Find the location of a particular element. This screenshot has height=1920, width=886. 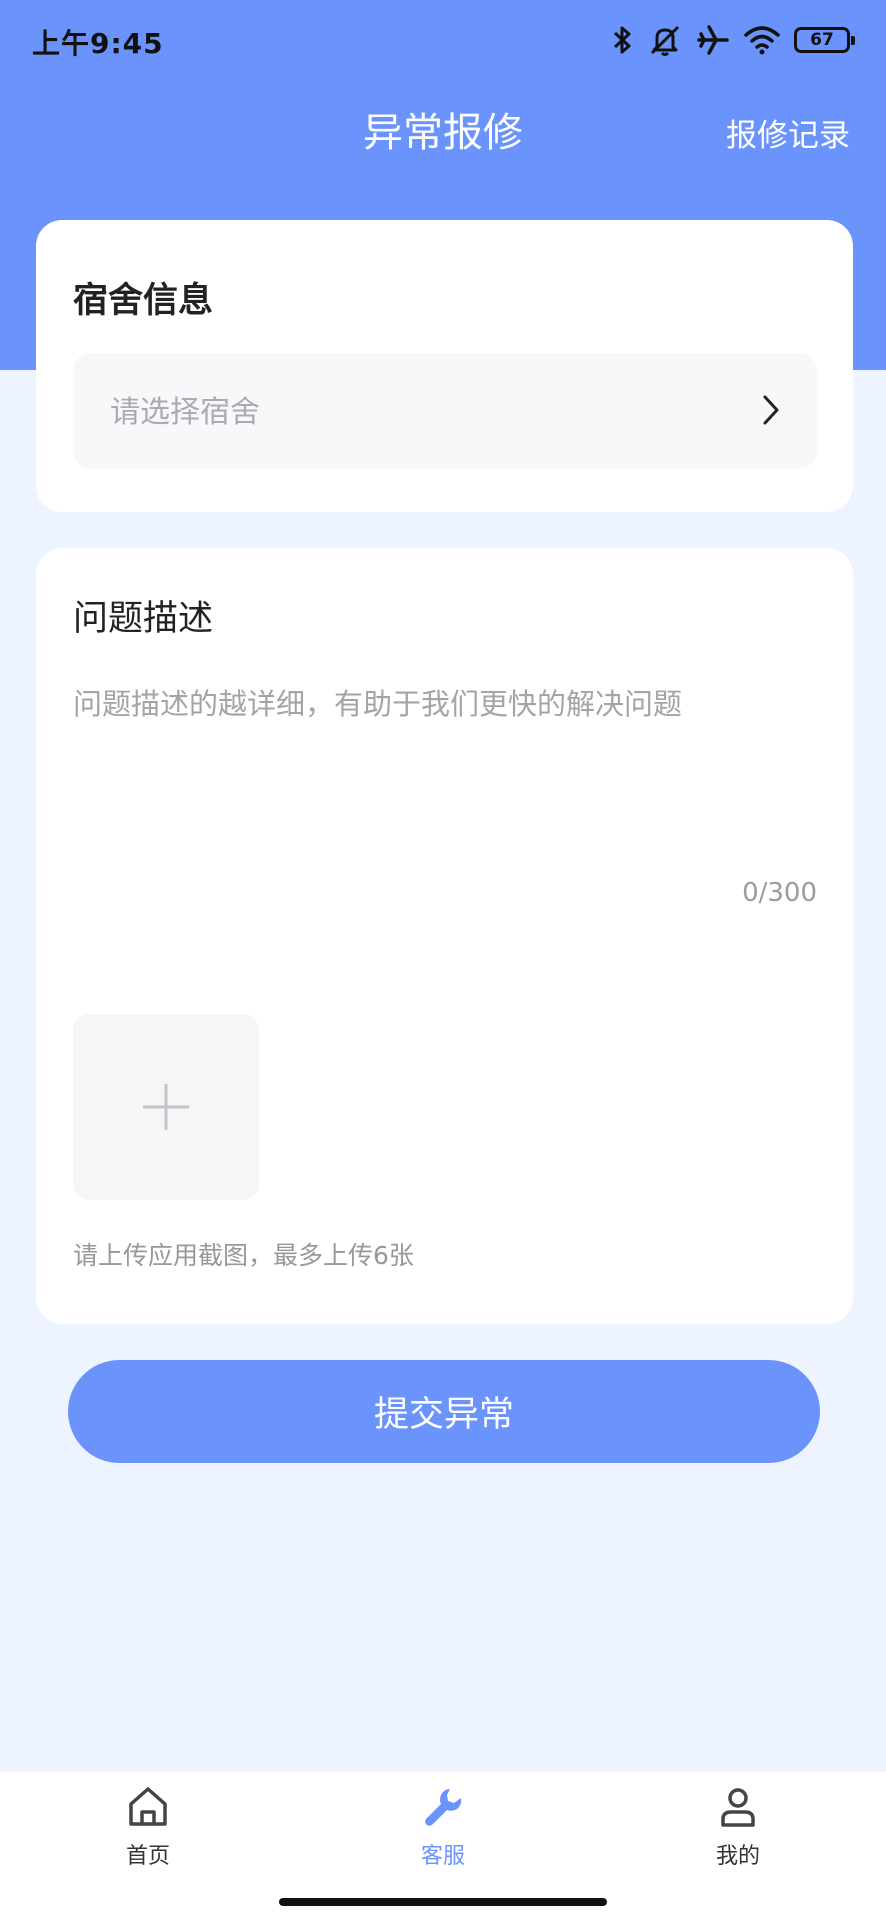

tab-service-label: 客服 is located at coordinates (442, 1856).